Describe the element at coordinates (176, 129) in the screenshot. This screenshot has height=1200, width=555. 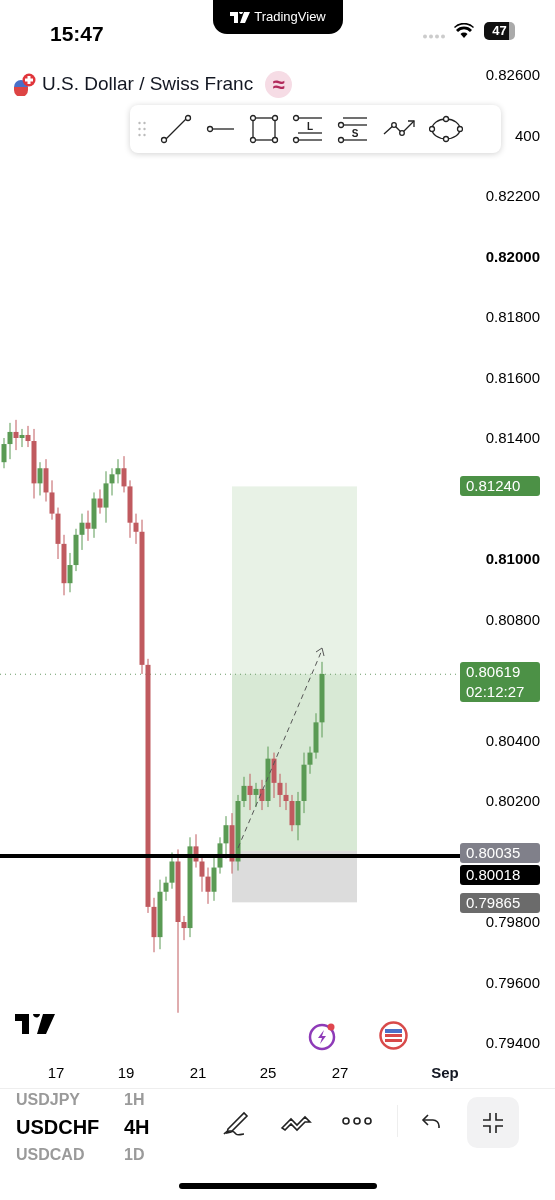
I see `trend-line-icon` at that location.